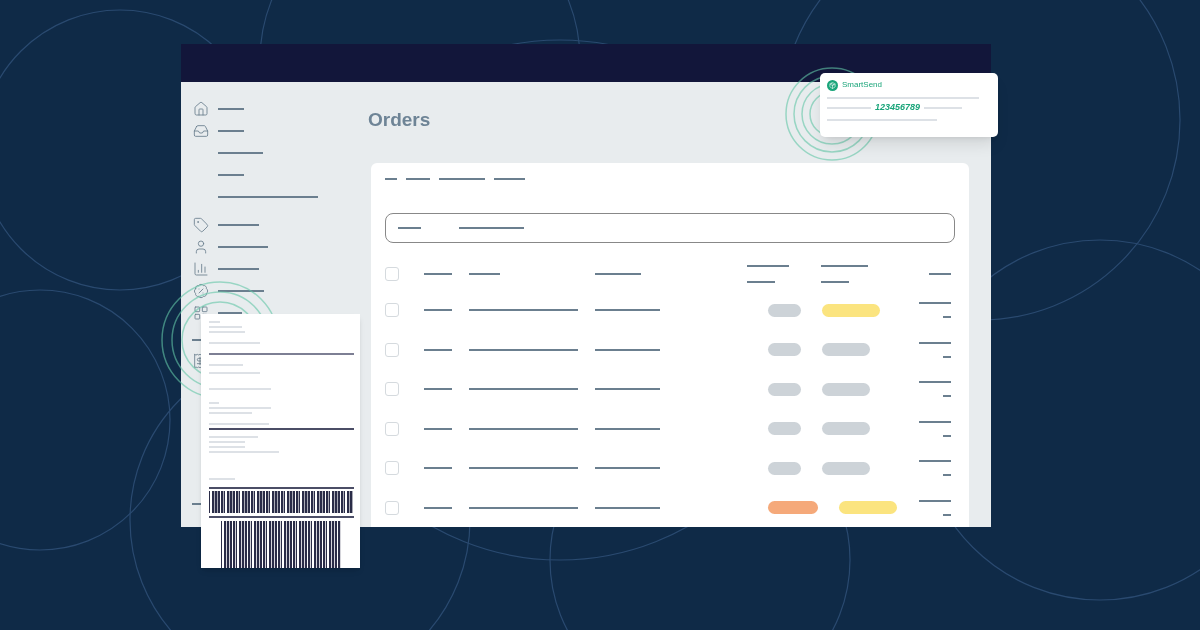 This screenshot has height=630, width=1200. What do you see at coordinates (862, 85) in the screenshot?
I see `brand-name: SmartSend` at bounding box center [862, 85].